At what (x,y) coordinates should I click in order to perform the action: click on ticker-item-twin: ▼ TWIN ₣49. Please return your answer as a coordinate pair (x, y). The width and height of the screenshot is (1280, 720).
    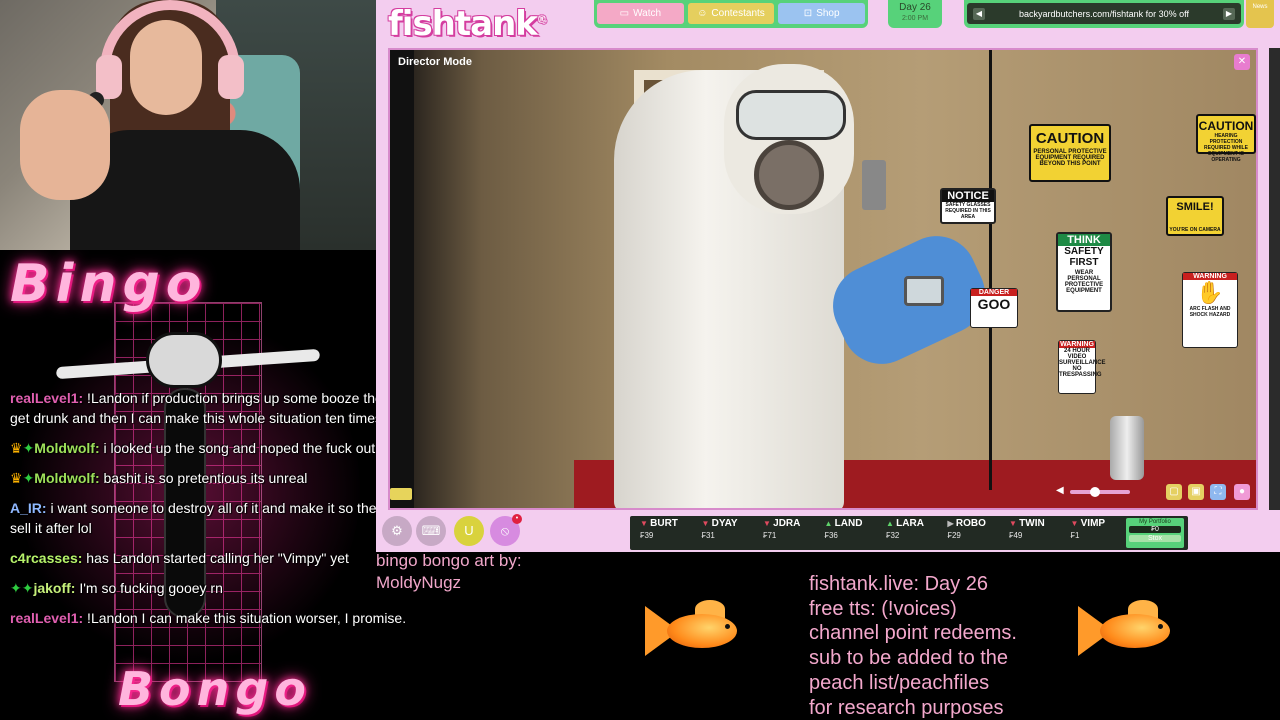
    Looking at the image, I should click on (1034, 533).